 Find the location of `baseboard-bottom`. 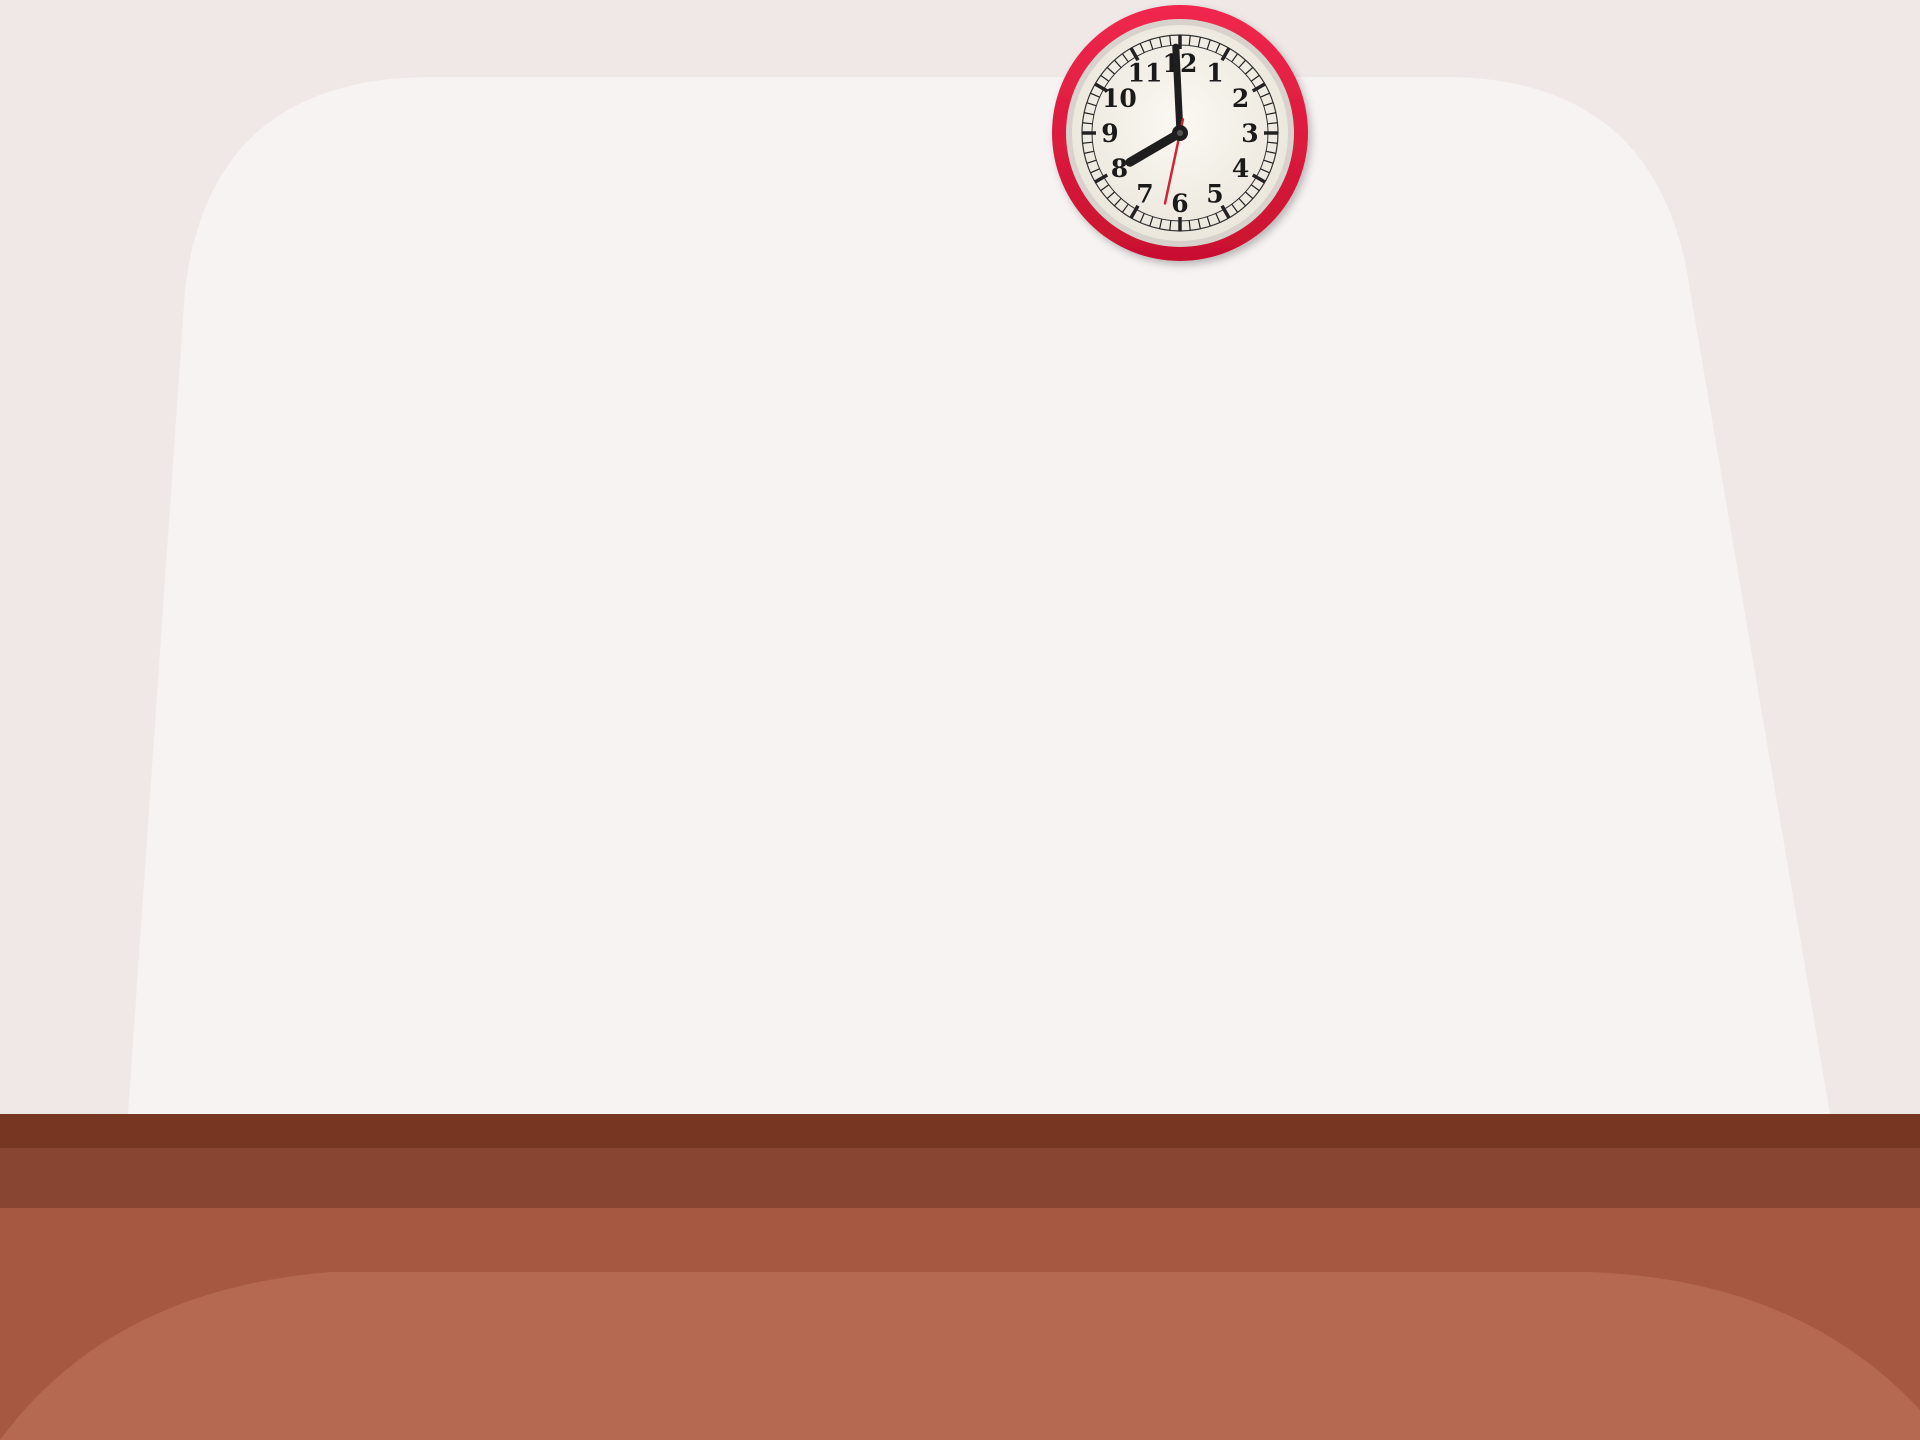

baseboard-bottom is located at coordinates (960, 1178).